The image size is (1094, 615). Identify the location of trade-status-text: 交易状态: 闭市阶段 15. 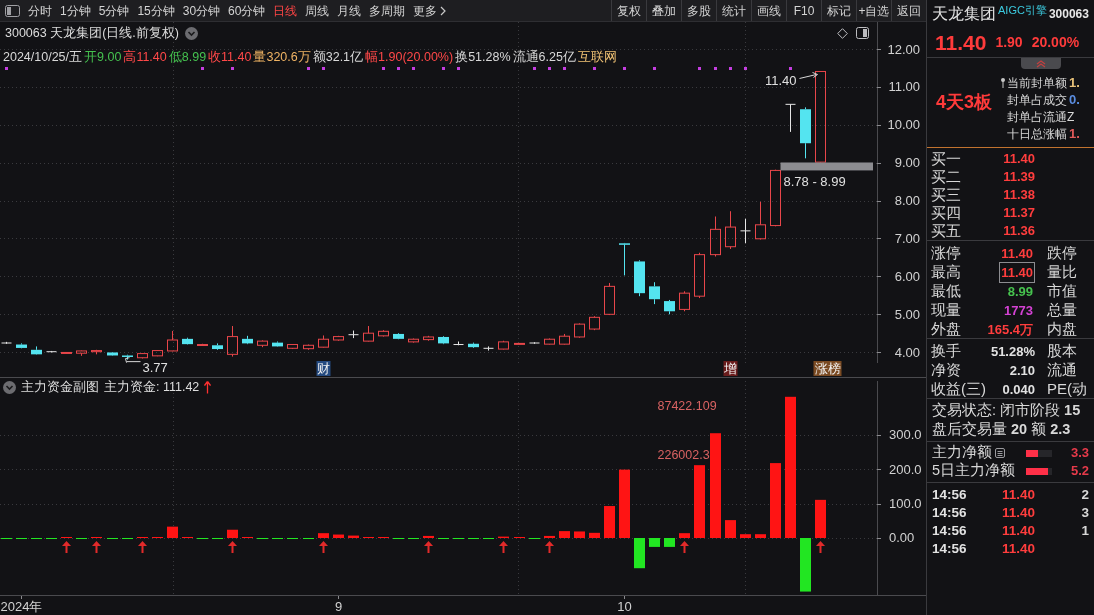
(1006, 410).